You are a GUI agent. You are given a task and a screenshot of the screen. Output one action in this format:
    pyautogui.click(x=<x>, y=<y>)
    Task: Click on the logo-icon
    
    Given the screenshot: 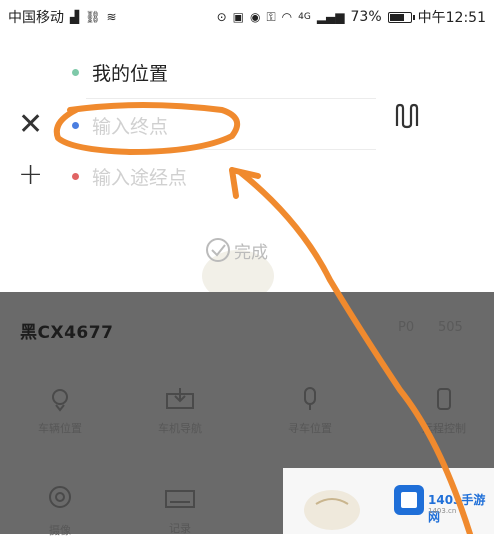 What is the action you would take?
    pyautogui.click(x=409, y=500)
    